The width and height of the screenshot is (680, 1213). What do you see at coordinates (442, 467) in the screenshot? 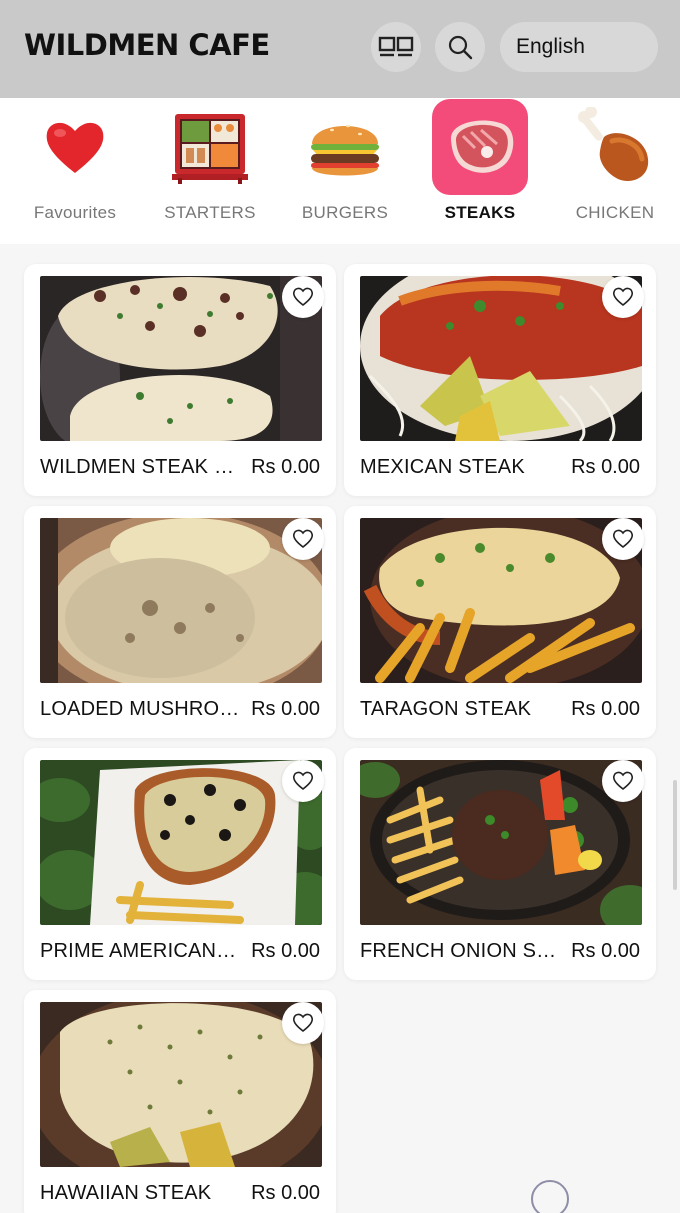
I see `menu-item-name: MEXICAN STEAK` at bounding box center [442, 467].